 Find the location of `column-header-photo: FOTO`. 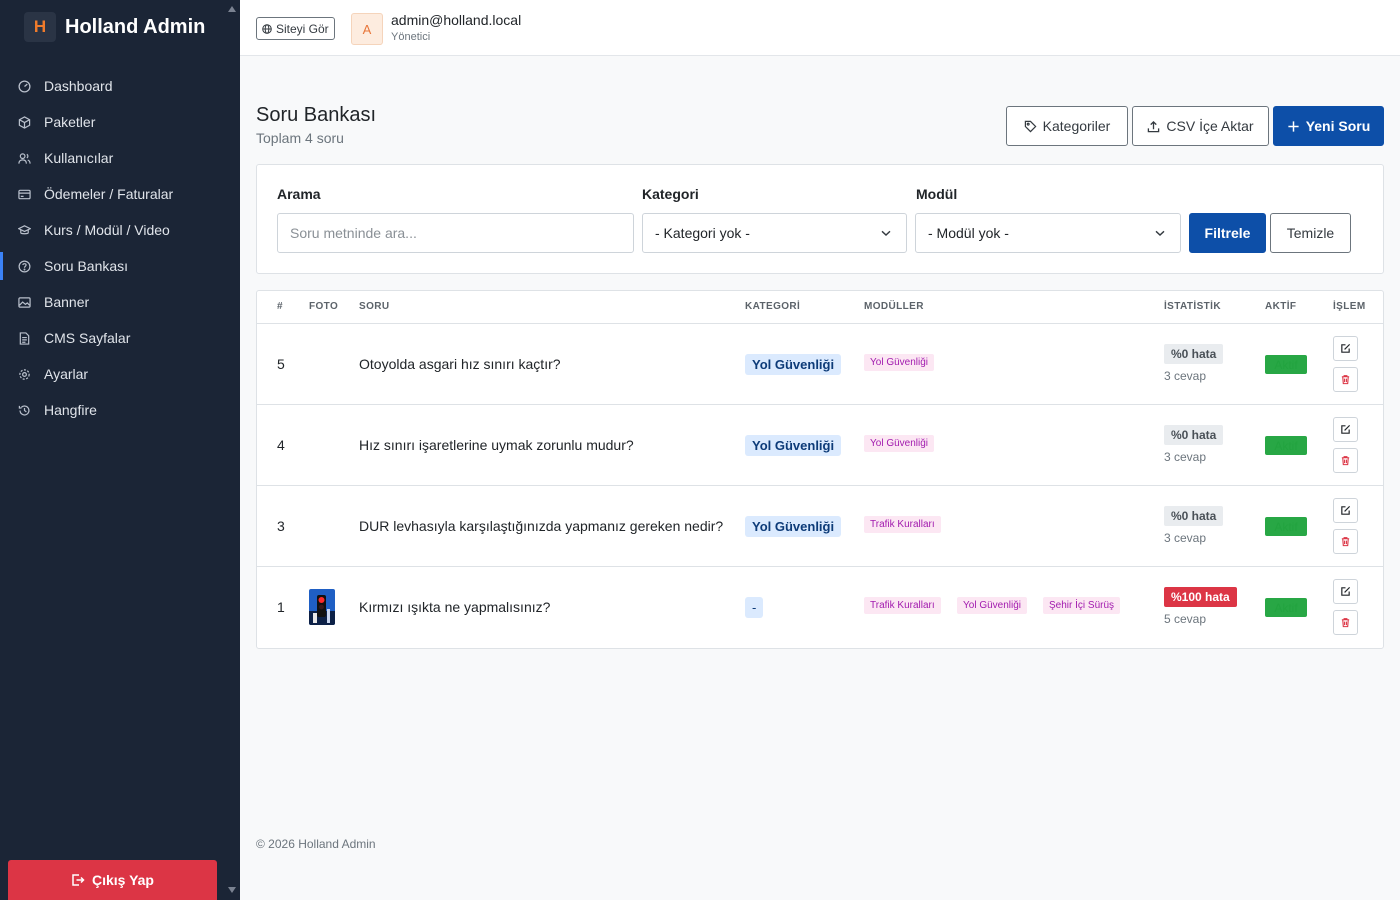

column-header-photo: FOTO is located at coordinates (324, 306).